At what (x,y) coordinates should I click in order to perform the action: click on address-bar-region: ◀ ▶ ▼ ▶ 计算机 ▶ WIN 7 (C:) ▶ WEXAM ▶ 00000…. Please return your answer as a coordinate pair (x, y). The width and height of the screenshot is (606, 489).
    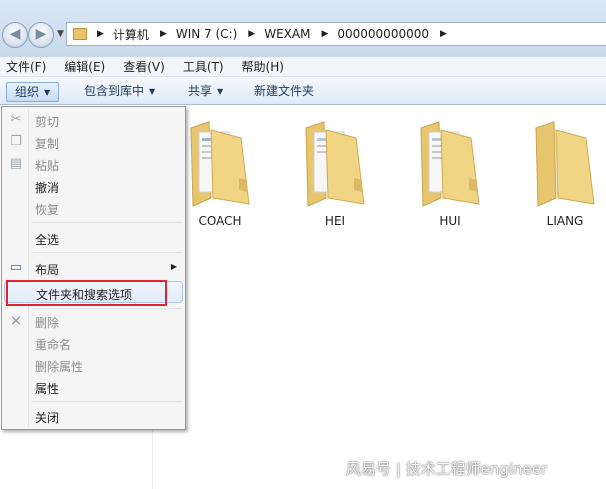
    Looking at the image, I should click on (303, 28).